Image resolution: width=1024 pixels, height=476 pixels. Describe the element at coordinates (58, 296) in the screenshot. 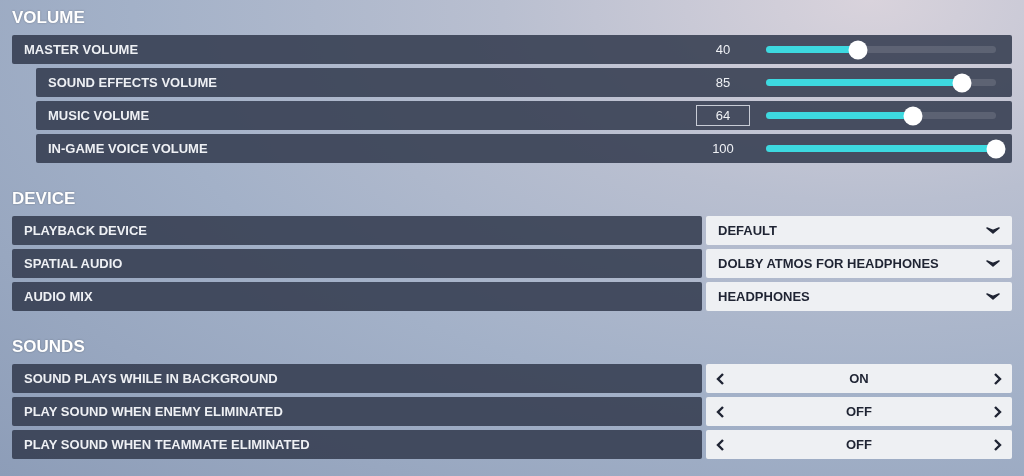

I see `setting-label: AUDIO MIX` at that location.